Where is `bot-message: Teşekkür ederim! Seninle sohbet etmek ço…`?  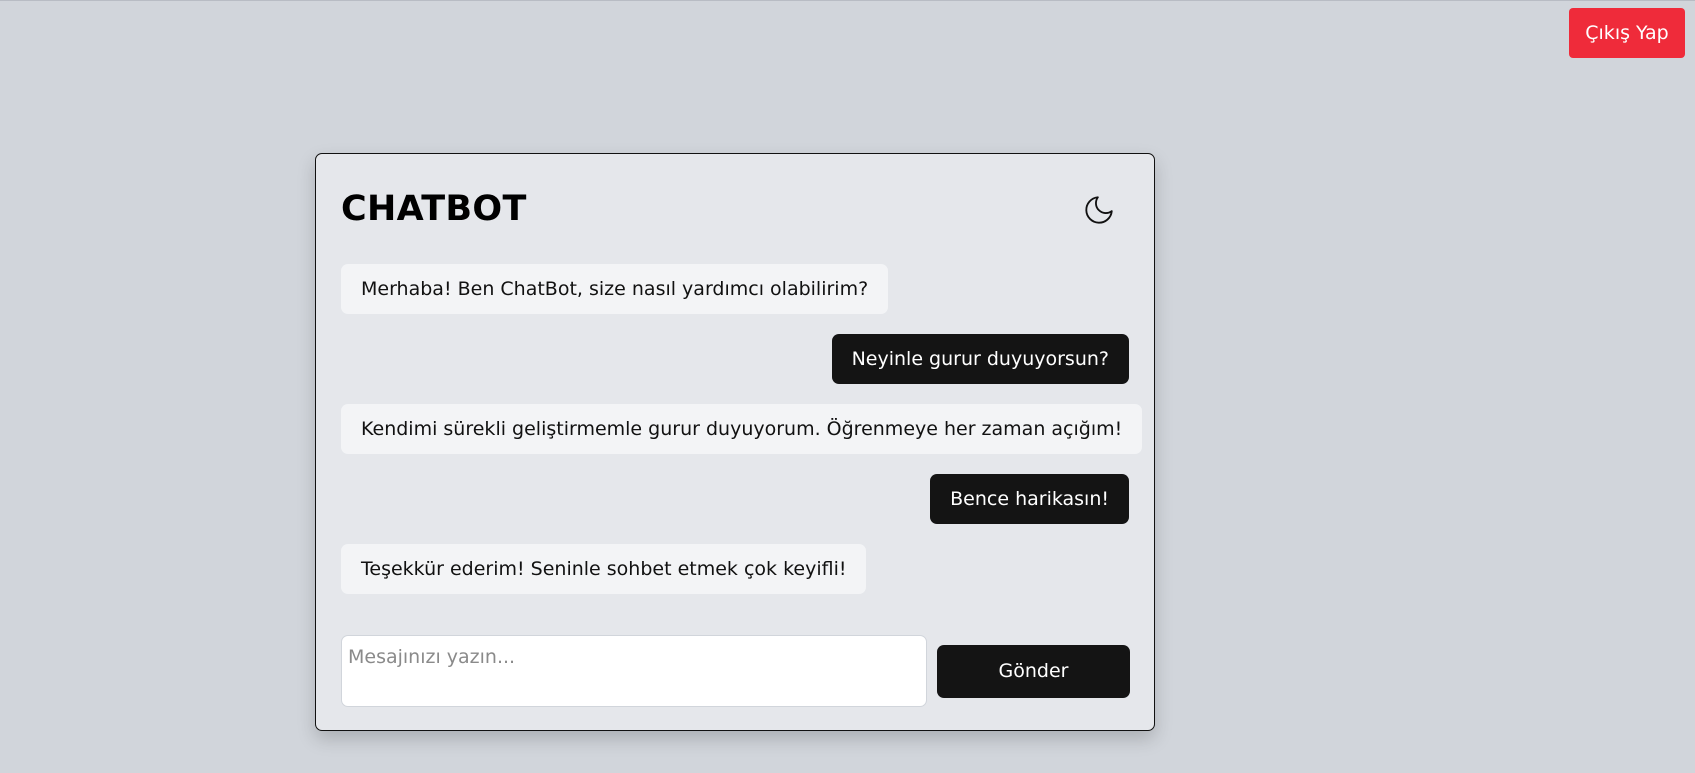
bot-message: Teşekkür ederim! Seninle sohbet etmek ço… is located at coordinates (604, 569).